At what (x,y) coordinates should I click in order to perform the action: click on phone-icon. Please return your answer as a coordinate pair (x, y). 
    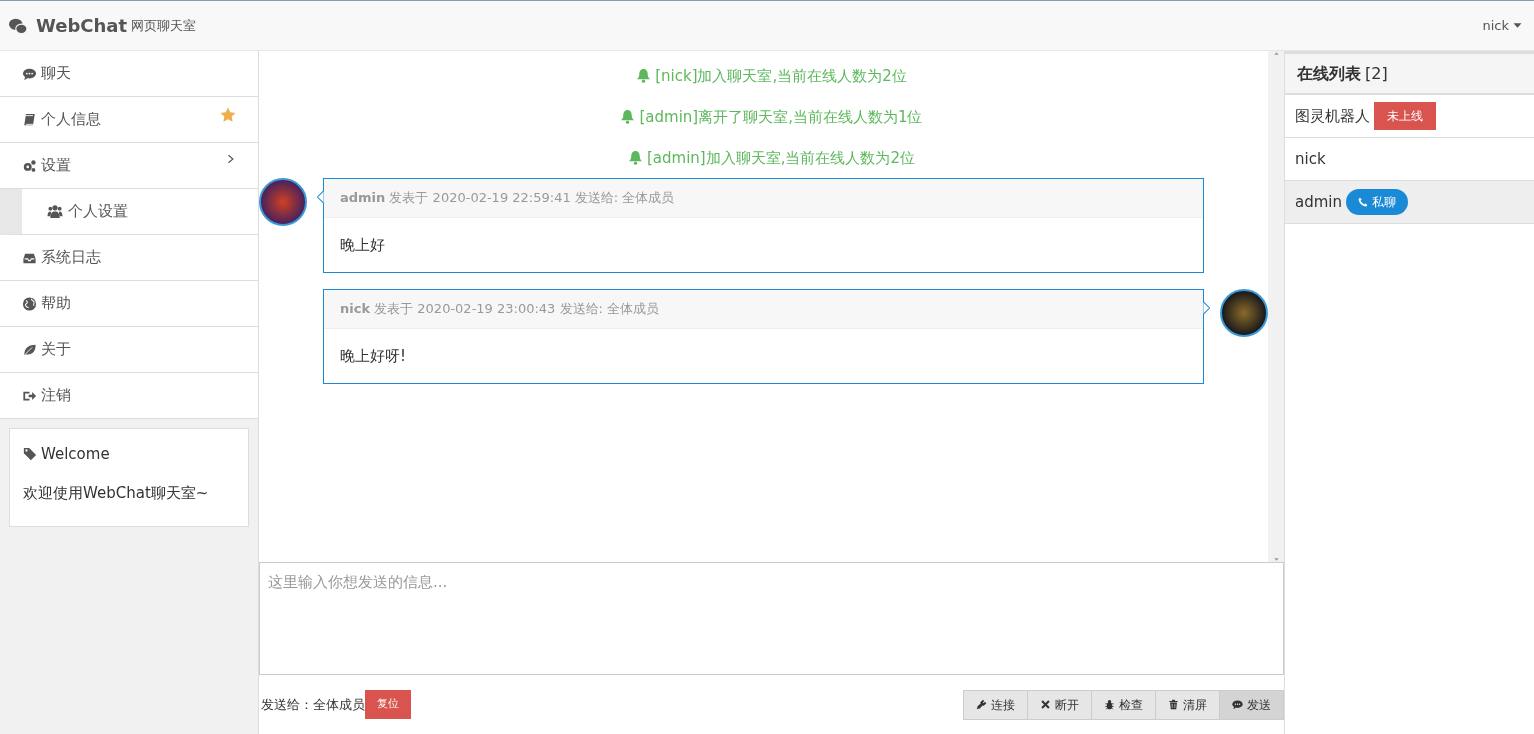
    Looking at the image, I should click on (1363, 202).